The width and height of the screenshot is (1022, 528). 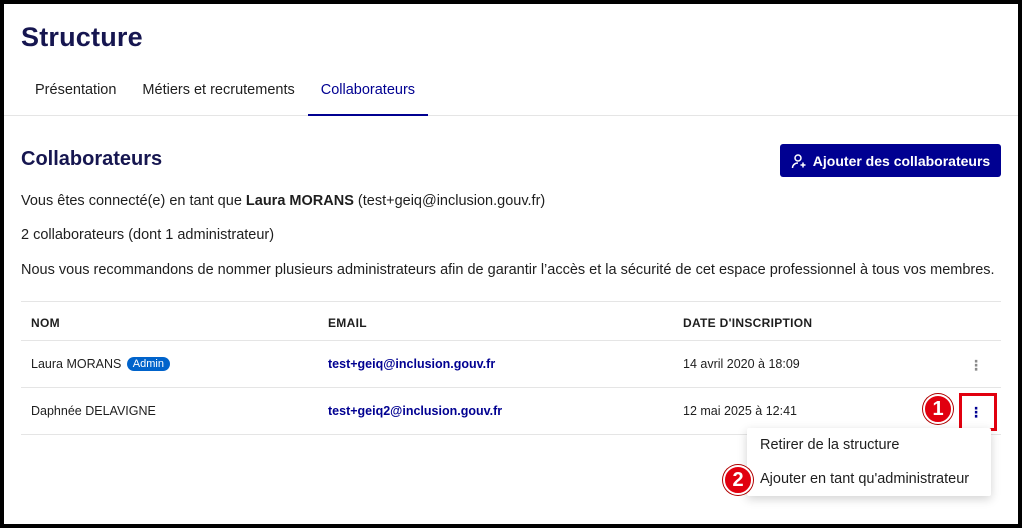 What do you see at coordinates (299, 201) in the screenshot?
I see `connected-user-name: Laura MORANS` at bounding box center [299, 201].